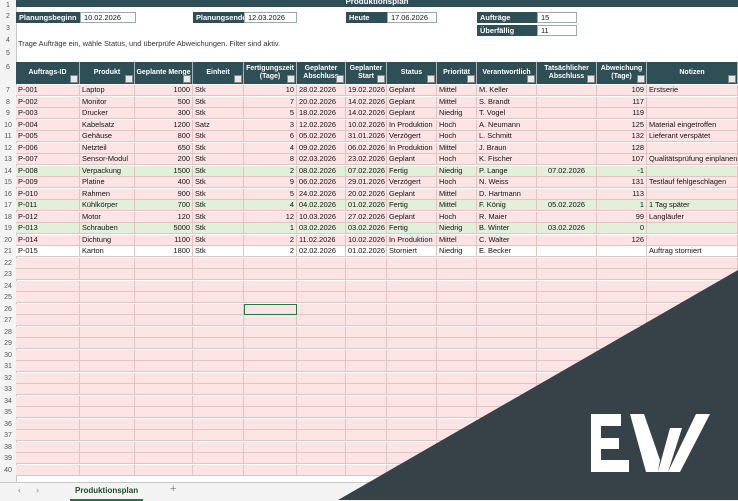 The height and width of the screenshot is (501, 738). What do you see at coordinates (366, 159) in the screenshot?
I see `table-cell: 23.02.2026` at bounding box center [366, 159].